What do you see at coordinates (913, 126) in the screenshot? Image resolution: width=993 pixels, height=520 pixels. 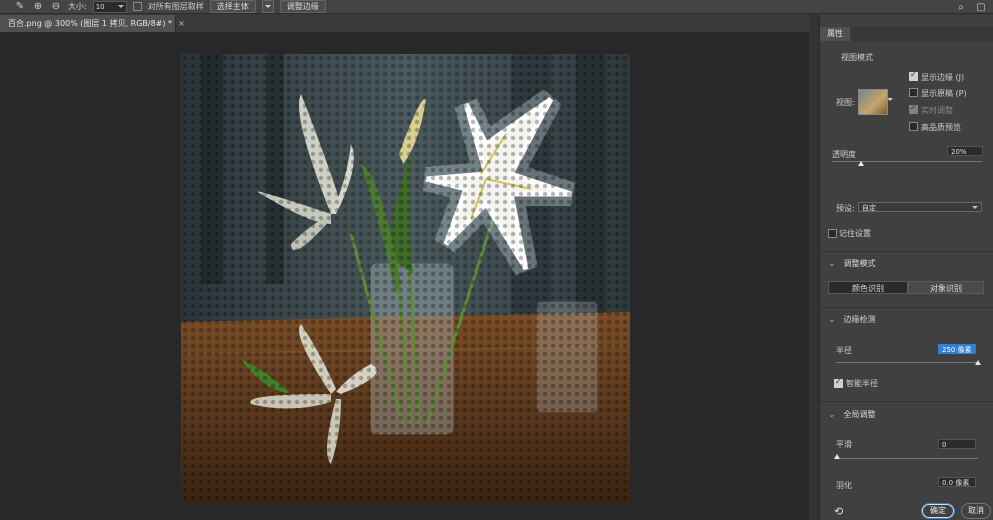 I see `high-quality-preview-checkbox` at bounding box center [913, 126].